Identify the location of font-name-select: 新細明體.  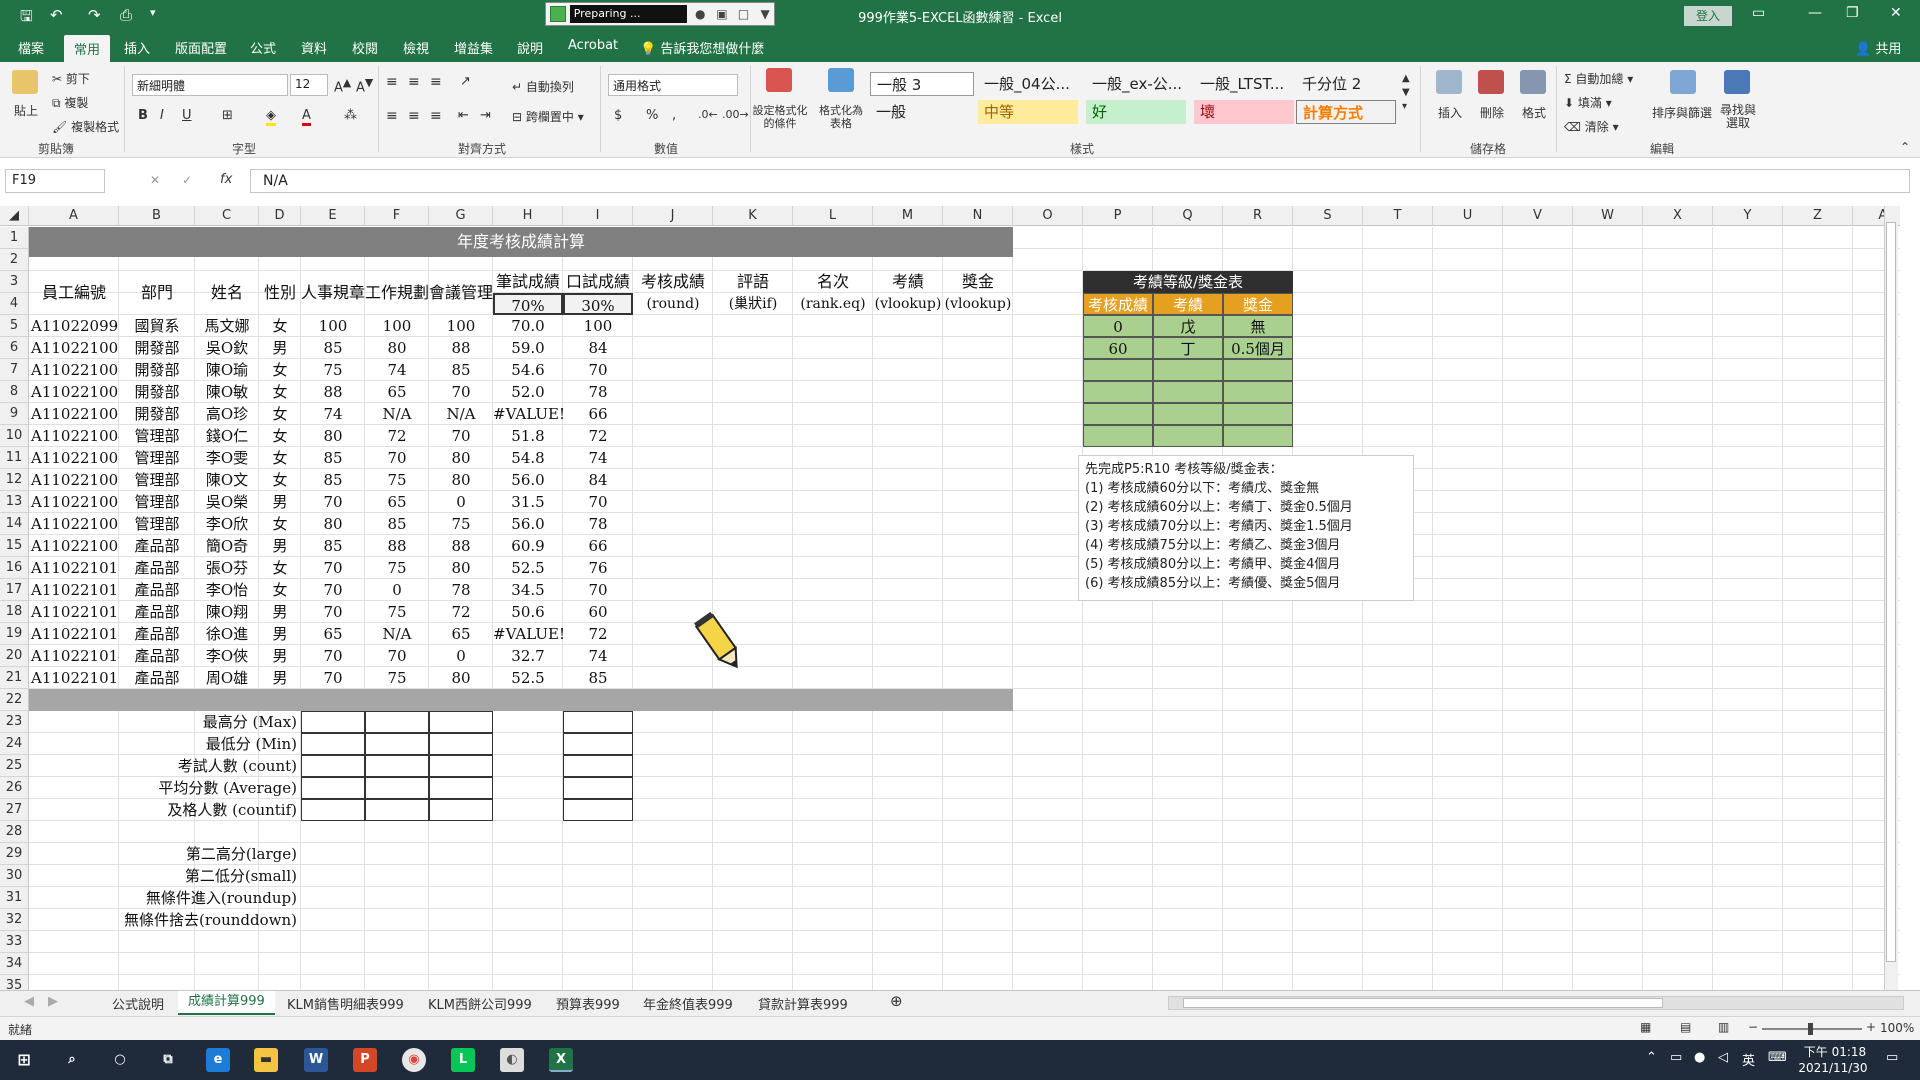
(210, 85).